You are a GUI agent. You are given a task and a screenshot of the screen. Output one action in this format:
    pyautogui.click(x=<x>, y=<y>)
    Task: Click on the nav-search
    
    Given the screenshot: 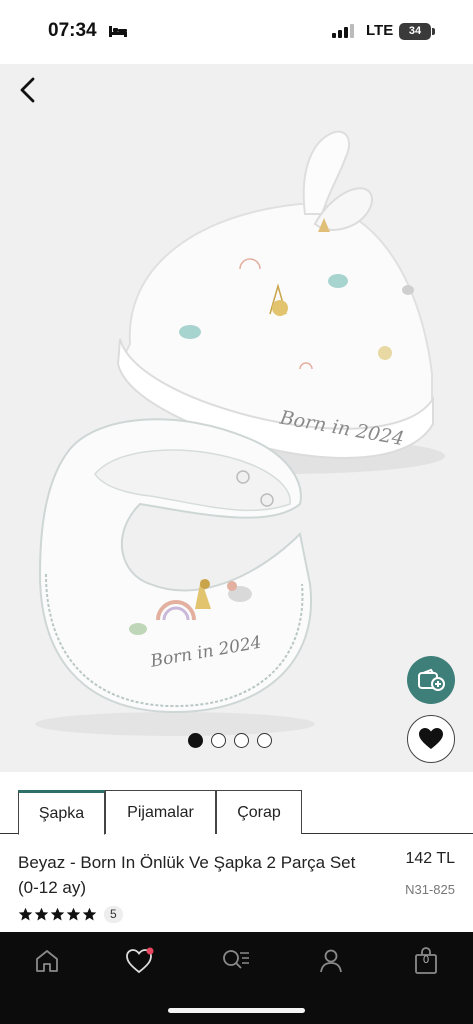 What is the action you would take?
    pyautogui.click(x=236, y=961)
    